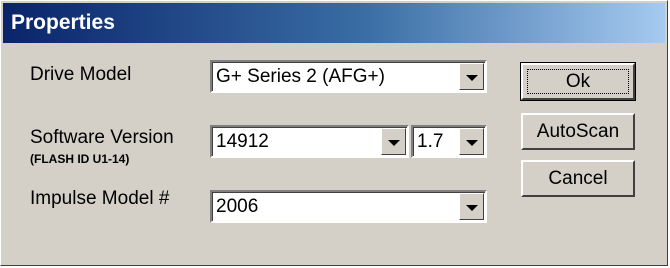 This screenshot has width=670, height=268. I want to click on ok-button: Ok, so click(578, 81).